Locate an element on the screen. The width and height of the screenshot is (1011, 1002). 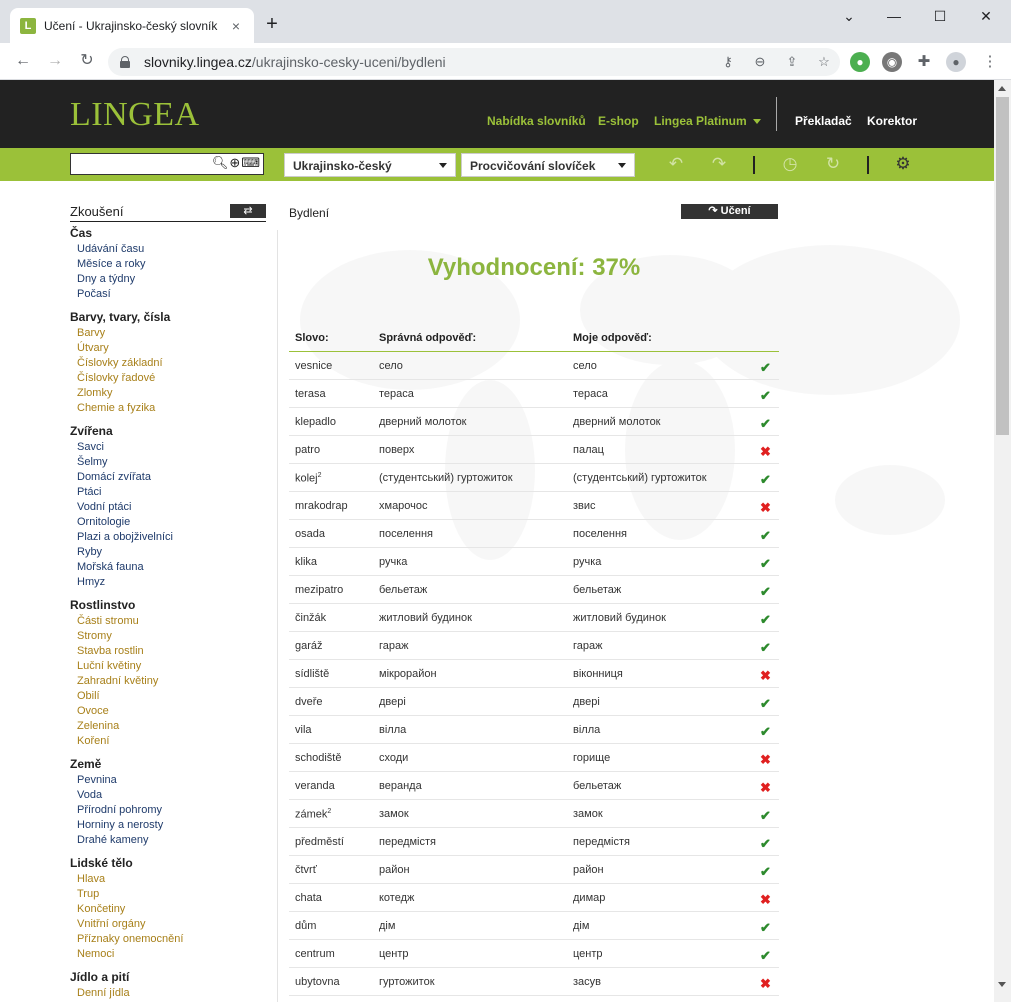
table-row: centrum центр центр ✔ is located at coordinates (534, 954).